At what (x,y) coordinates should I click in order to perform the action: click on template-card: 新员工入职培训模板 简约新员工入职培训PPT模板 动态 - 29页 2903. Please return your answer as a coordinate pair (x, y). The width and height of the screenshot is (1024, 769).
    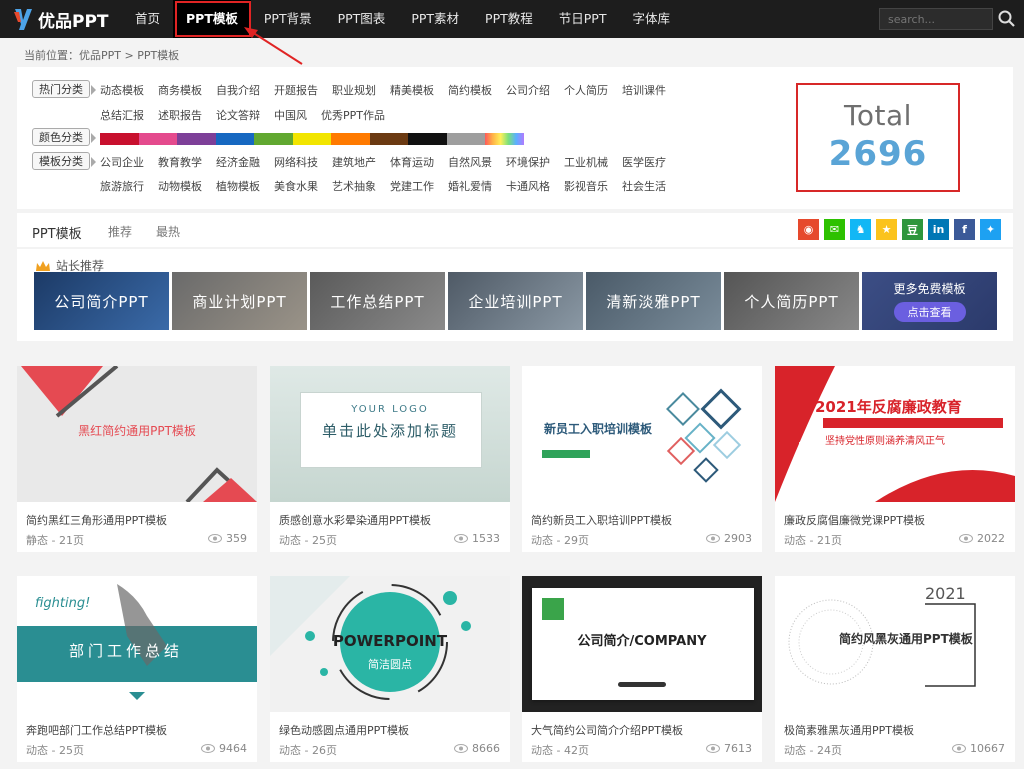
    Looking at the image, I should click on (642, 459).